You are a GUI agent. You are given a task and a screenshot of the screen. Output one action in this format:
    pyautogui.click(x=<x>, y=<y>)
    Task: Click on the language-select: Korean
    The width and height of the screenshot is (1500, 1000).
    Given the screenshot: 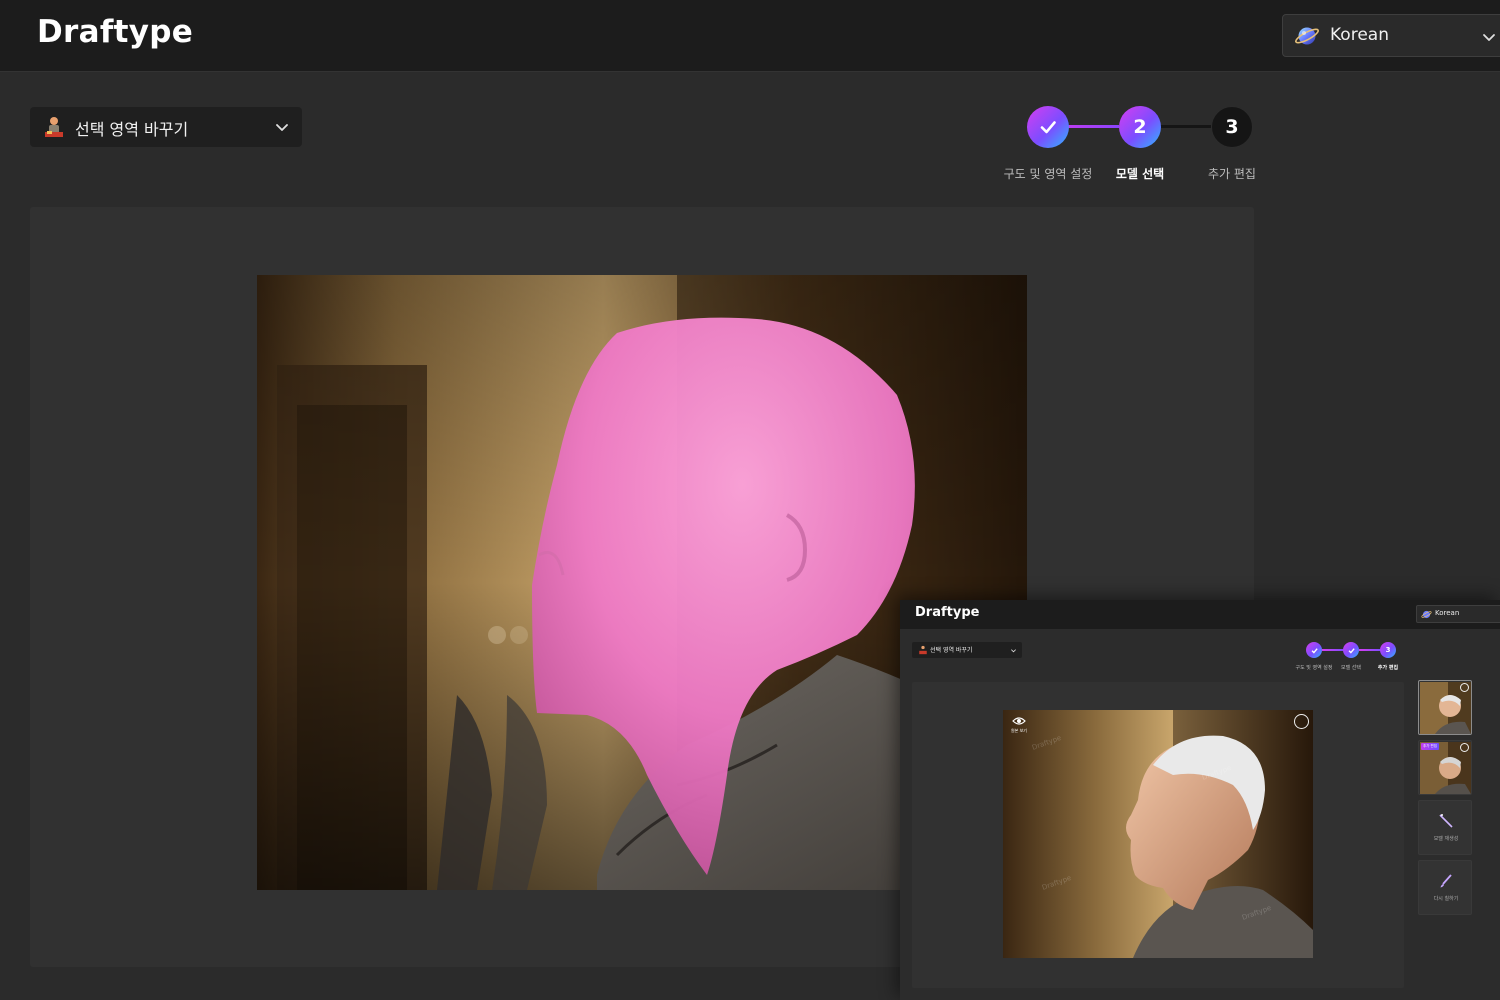 What is the action you would take?
    pyautogui.click(x=1391, y=35)
    